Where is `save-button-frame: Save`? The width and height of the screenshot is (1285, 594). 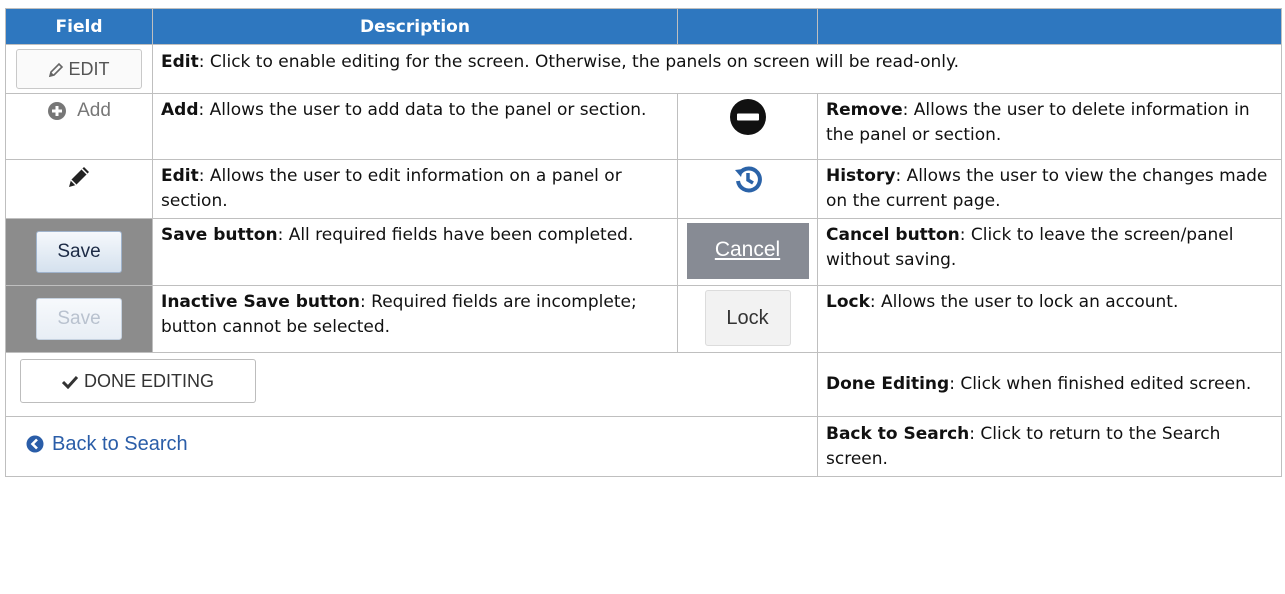
save-button-frame: Save is located at coordinates (79, 252).